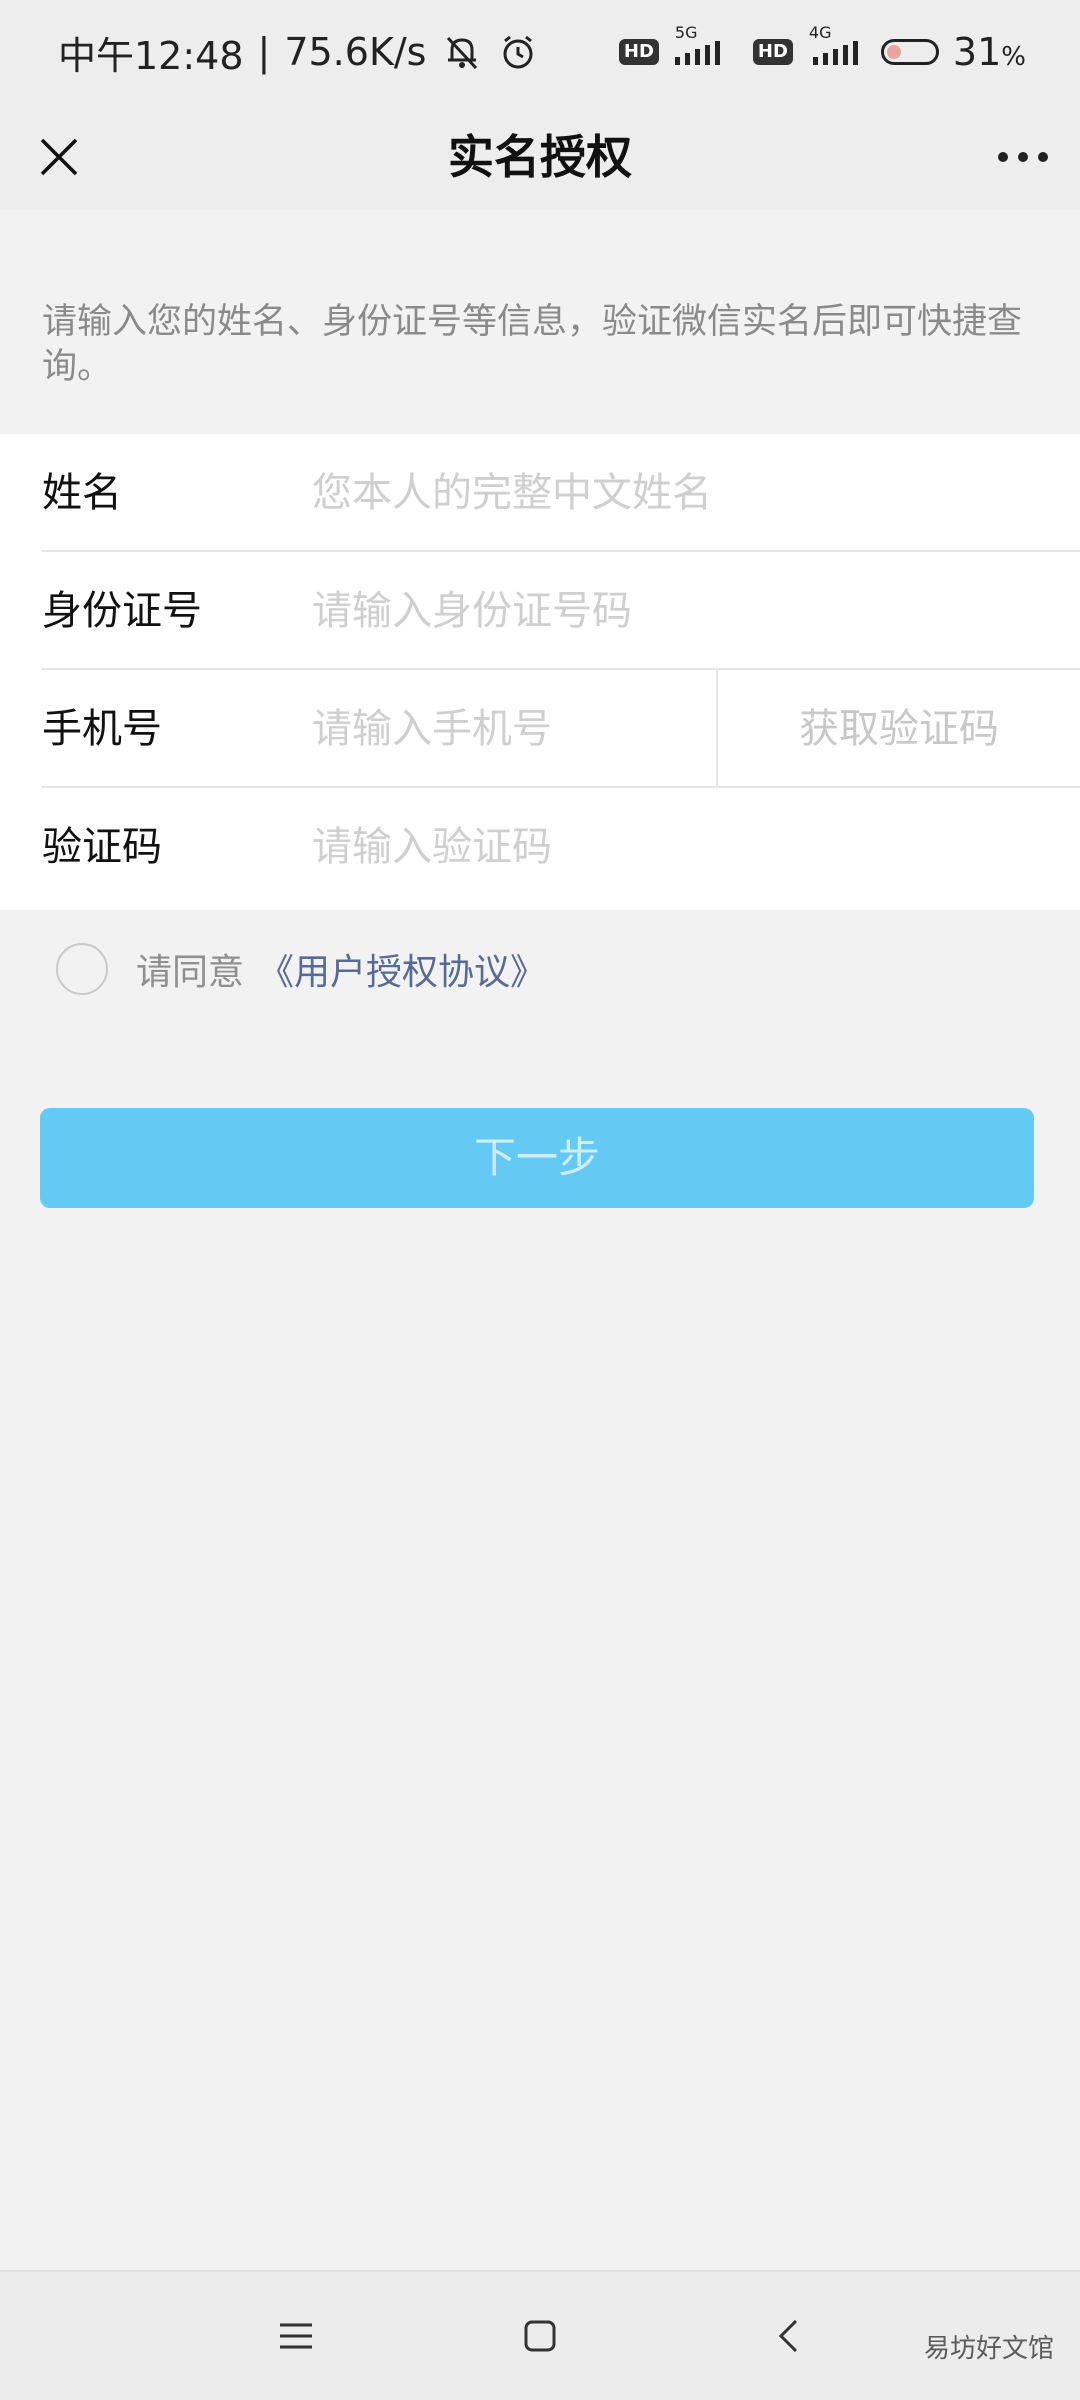 The width and height of the screenshot is (1080, 2400). I want to click on title-bar: 实名授权, so click(540, 157).